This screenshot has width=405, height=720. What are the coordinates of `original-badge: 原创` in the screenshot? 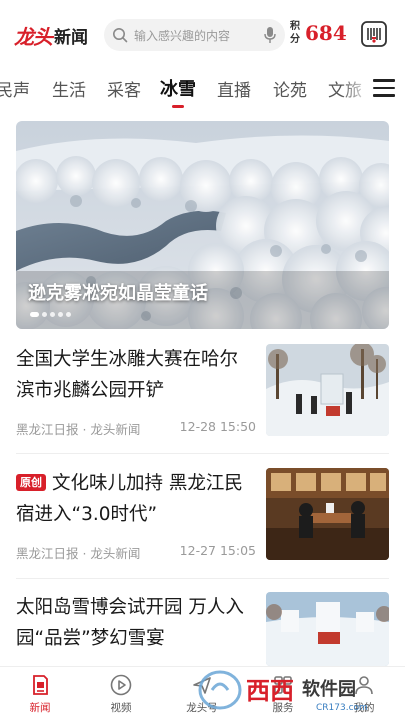 It's located at (31, 482).